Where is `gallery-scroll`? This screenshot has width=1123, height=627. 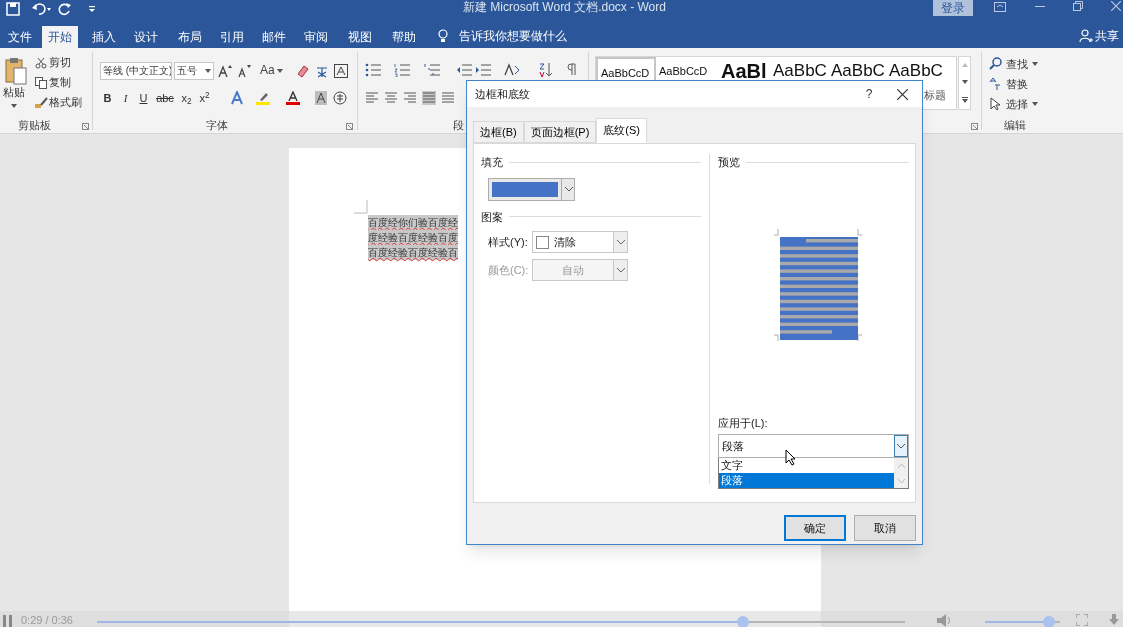 gallery-scroll is located at coordinates (964, 83).